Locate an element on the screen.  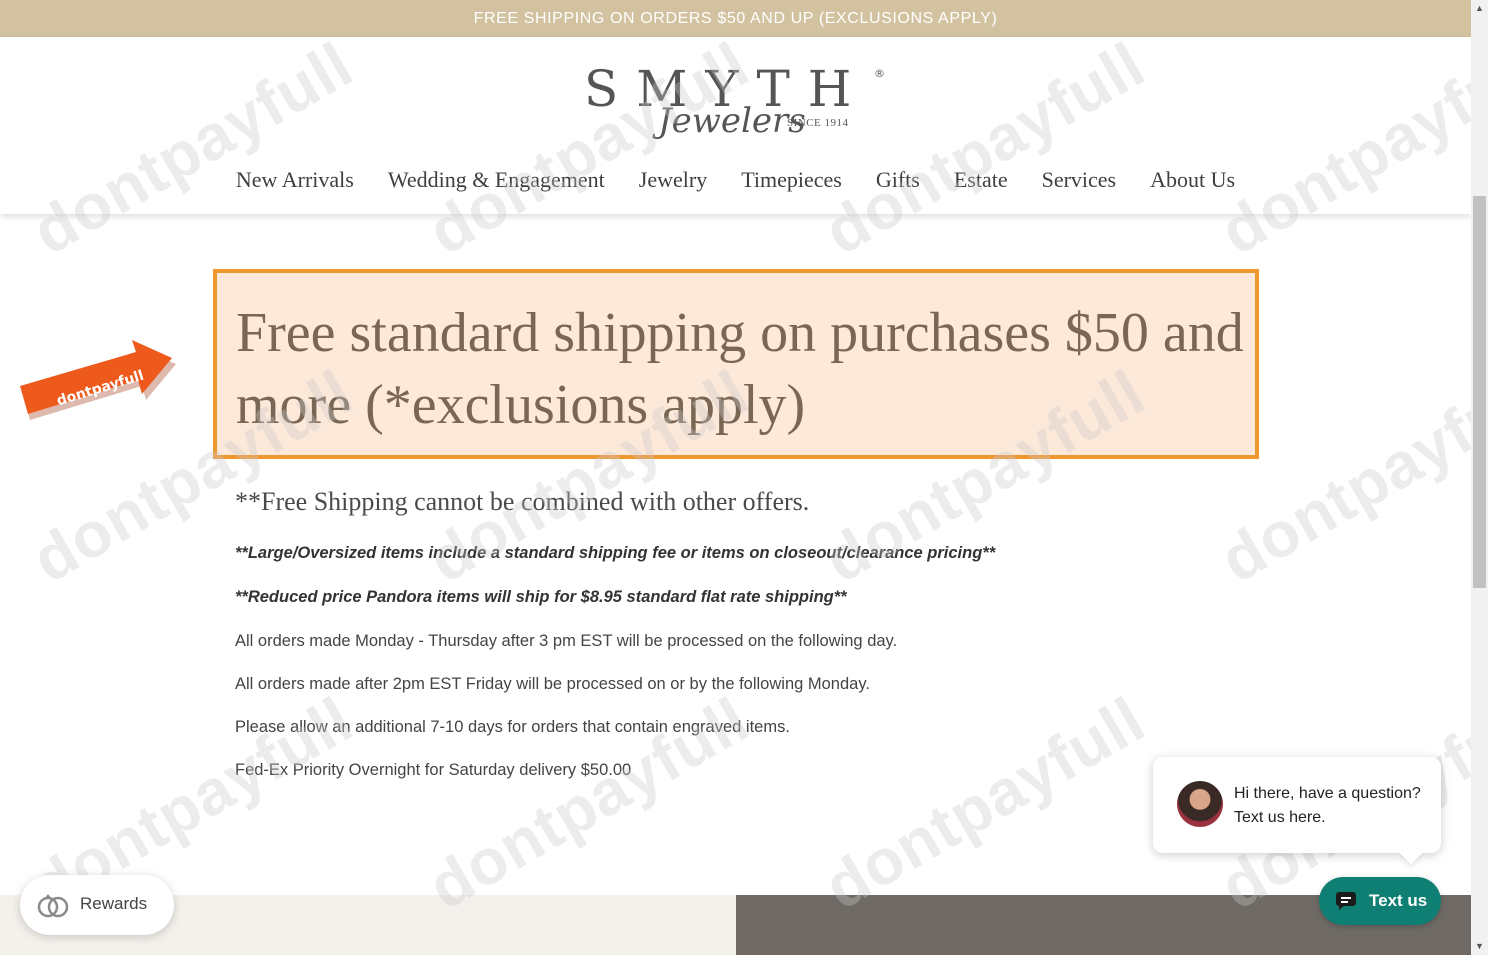
logo-registered-mark: ® is located at coordinates (879, 73).